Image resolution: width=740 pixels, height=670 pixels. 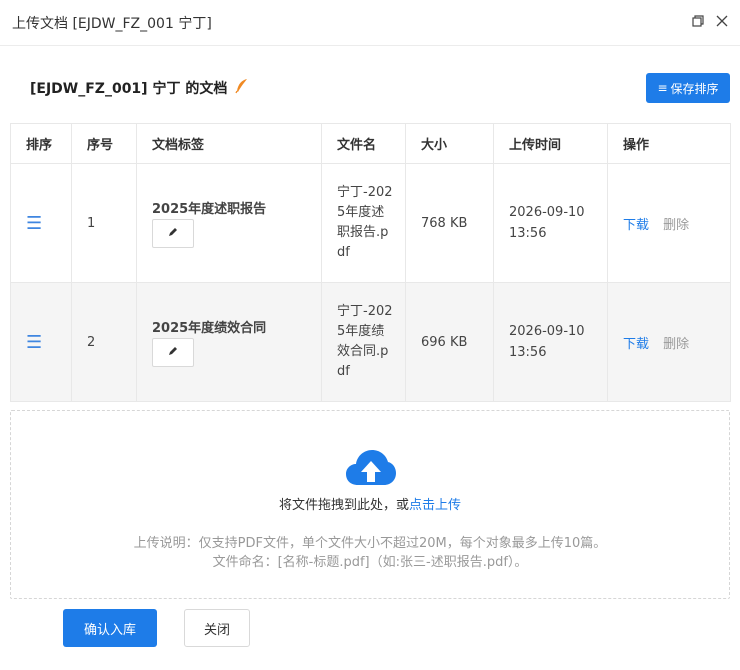 I want to click on upload-hint-naming: 文件命名：[名称-标题.pdf]（如:张三-述职报告.pdf）。, so click(x=370, y=562).